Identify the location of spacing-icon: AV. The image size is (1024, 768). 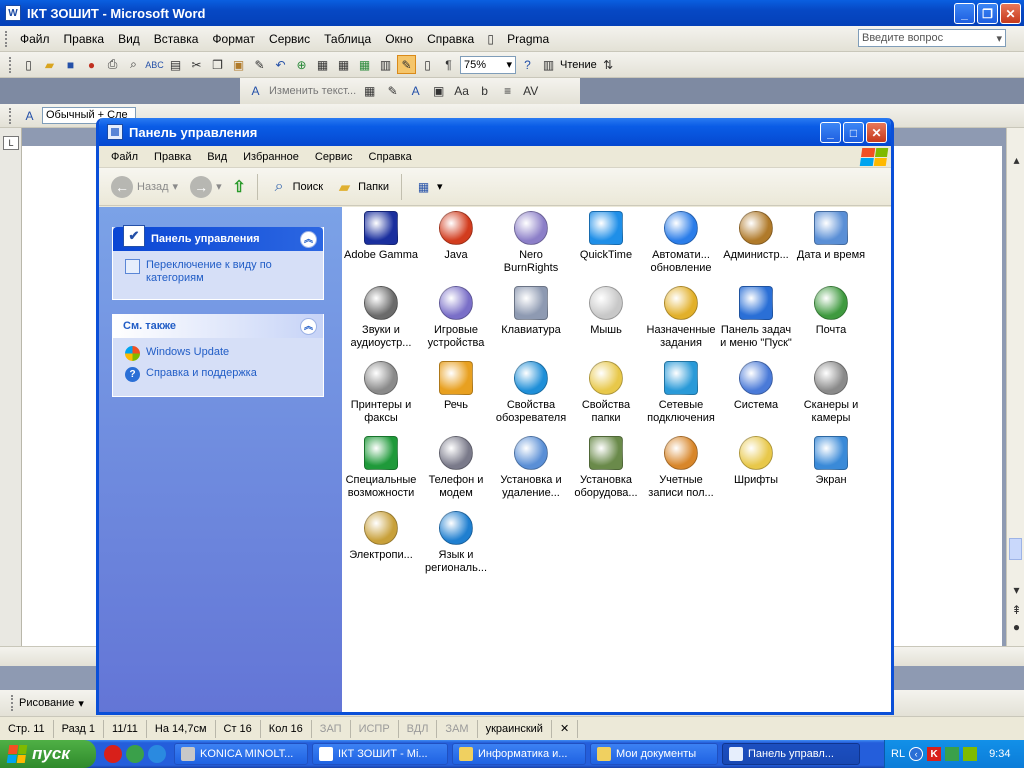
(530, 91).